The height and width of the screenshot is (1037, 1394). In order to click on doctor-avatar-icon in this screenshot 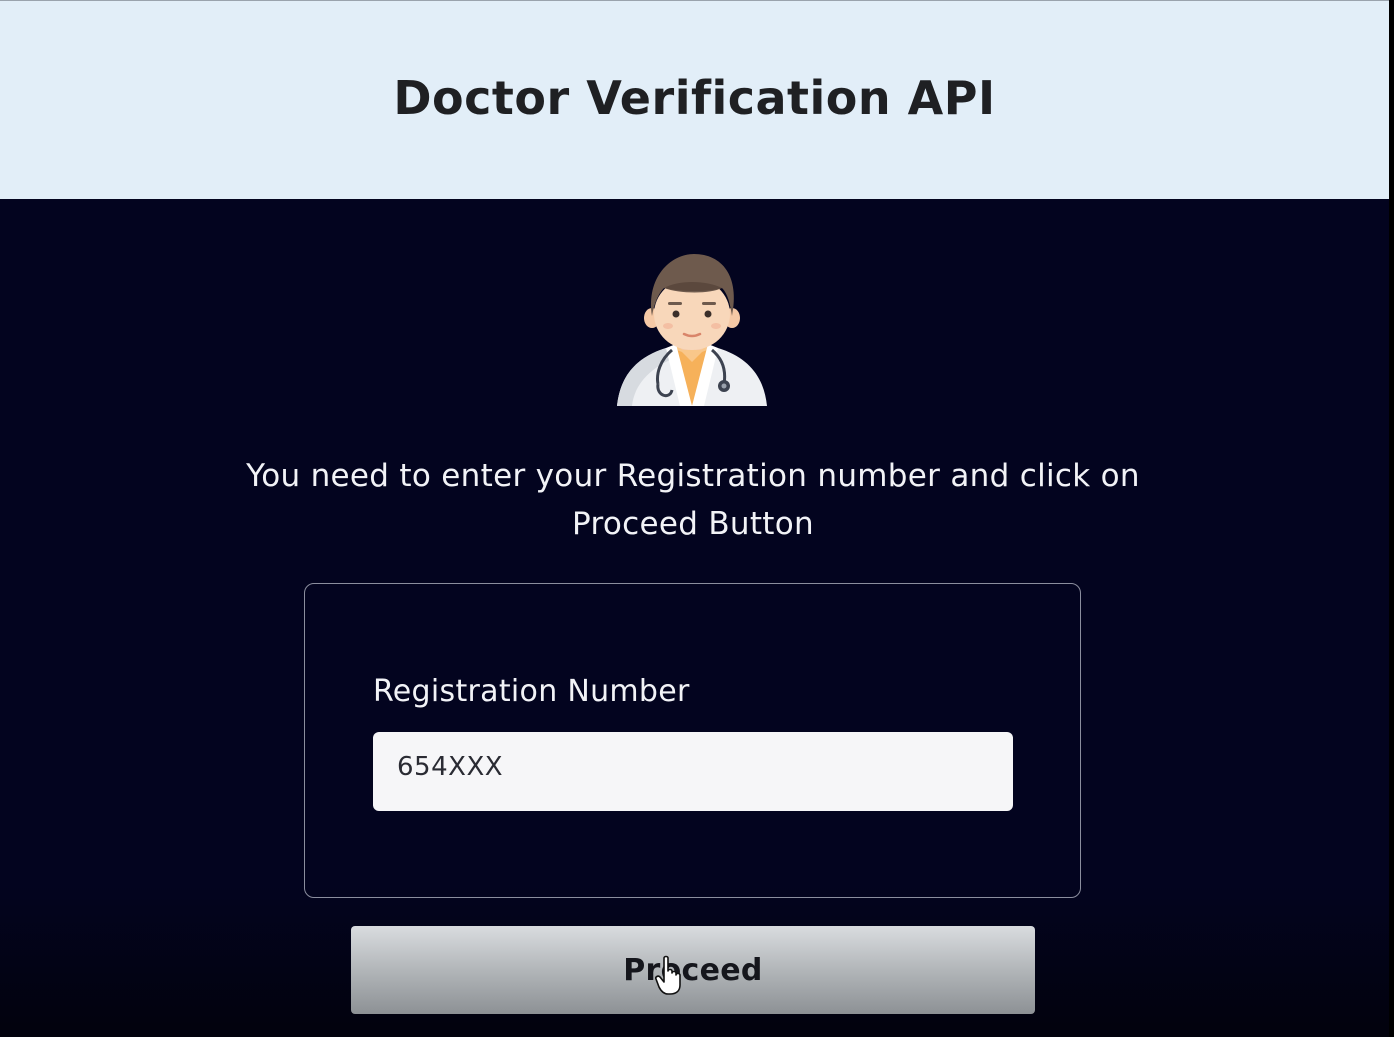, I will do `click(692, 330)`.